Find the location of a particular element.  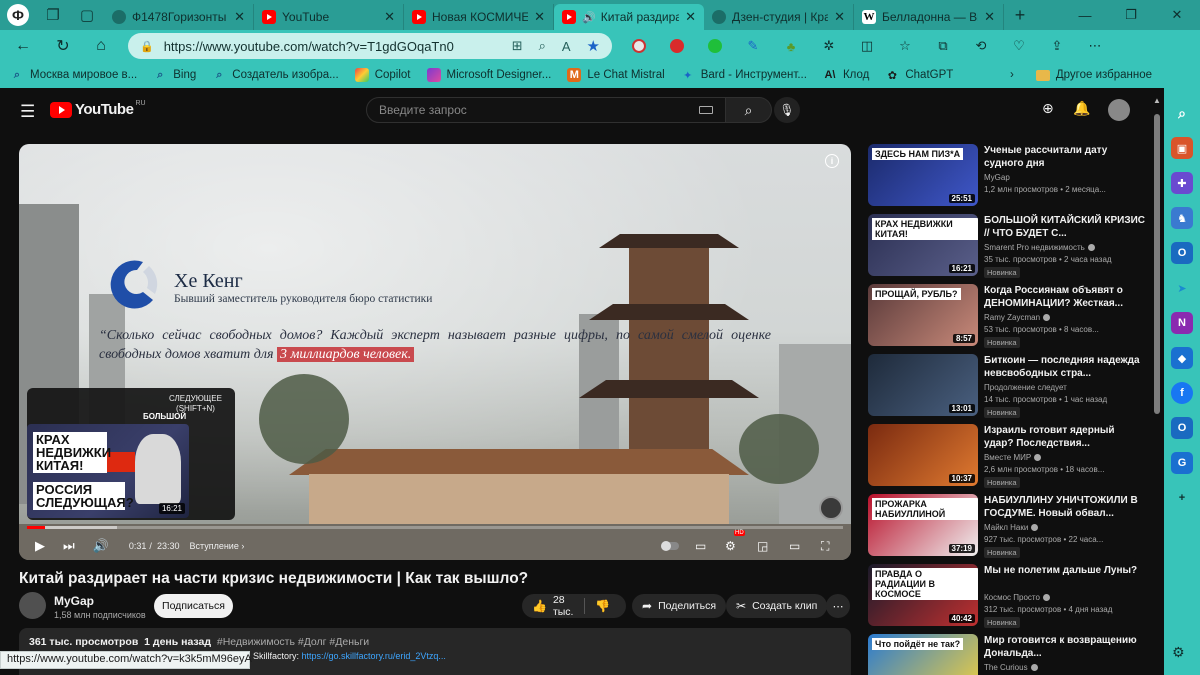

red-extension-icon is located at coordinates (677, 46).